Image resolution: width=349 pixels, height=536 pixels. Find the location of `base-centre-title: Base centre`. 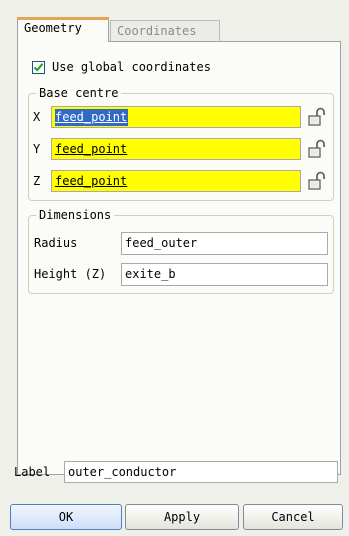

base-centre-title: Base centre is located at coordinates (79, 93).